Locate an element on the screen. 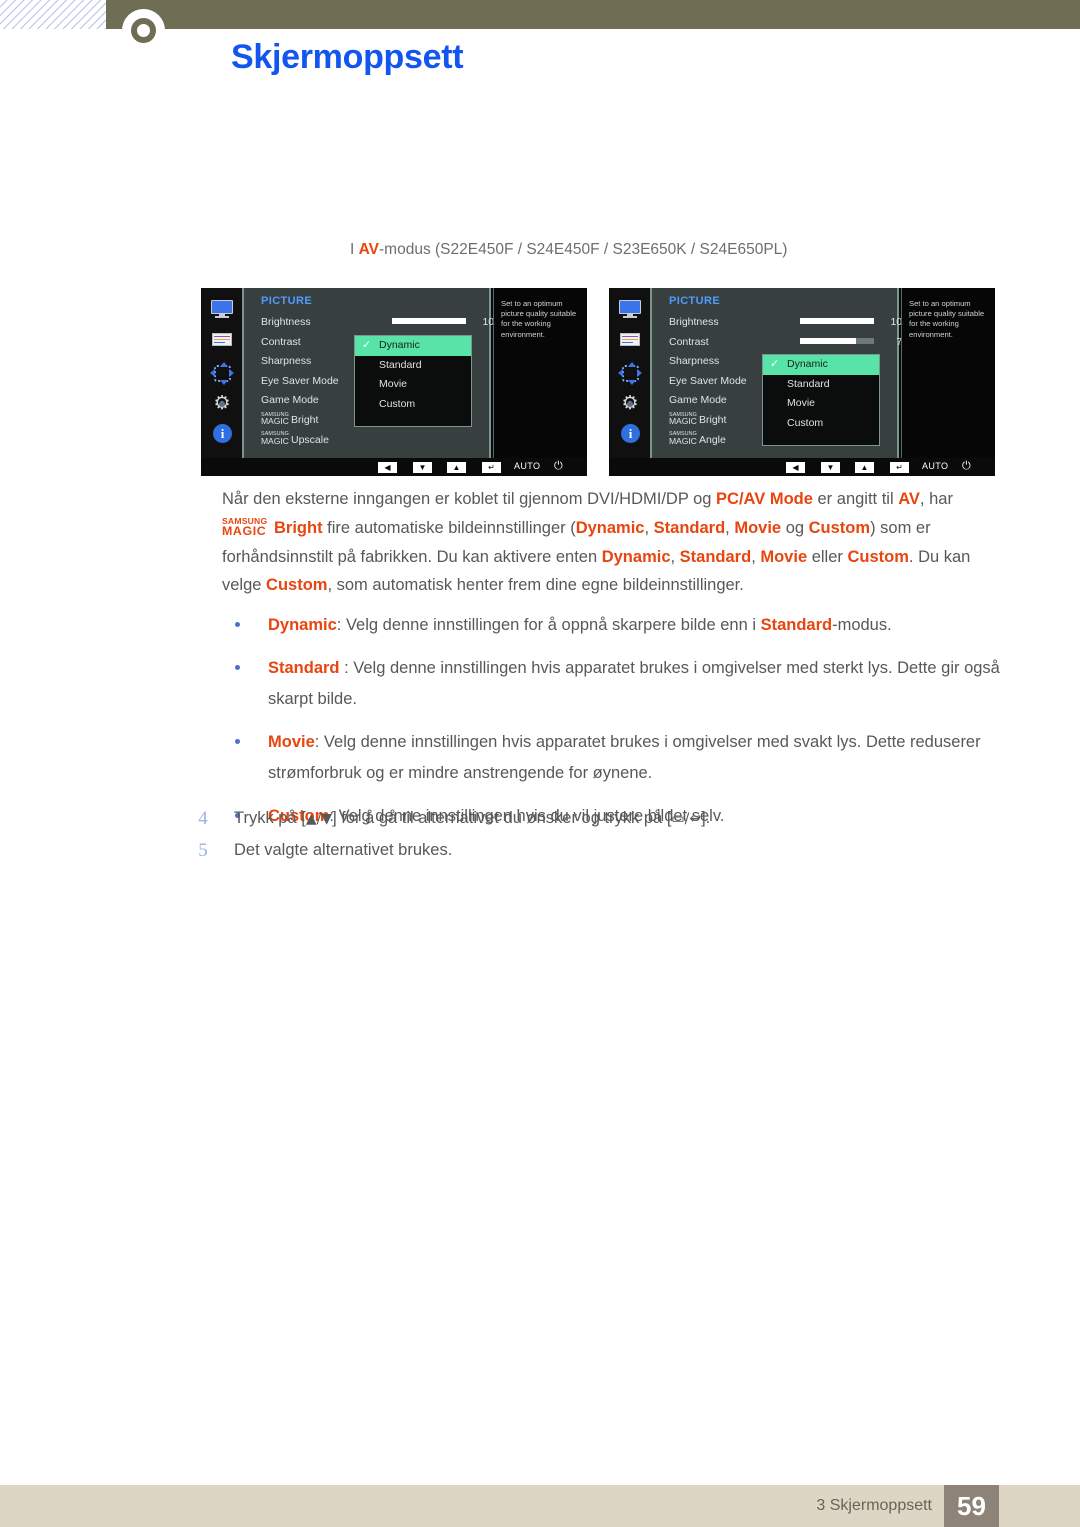 The width and height of the screenshot is (1080, 1527). slider-track is located at coordinates (429, 321).